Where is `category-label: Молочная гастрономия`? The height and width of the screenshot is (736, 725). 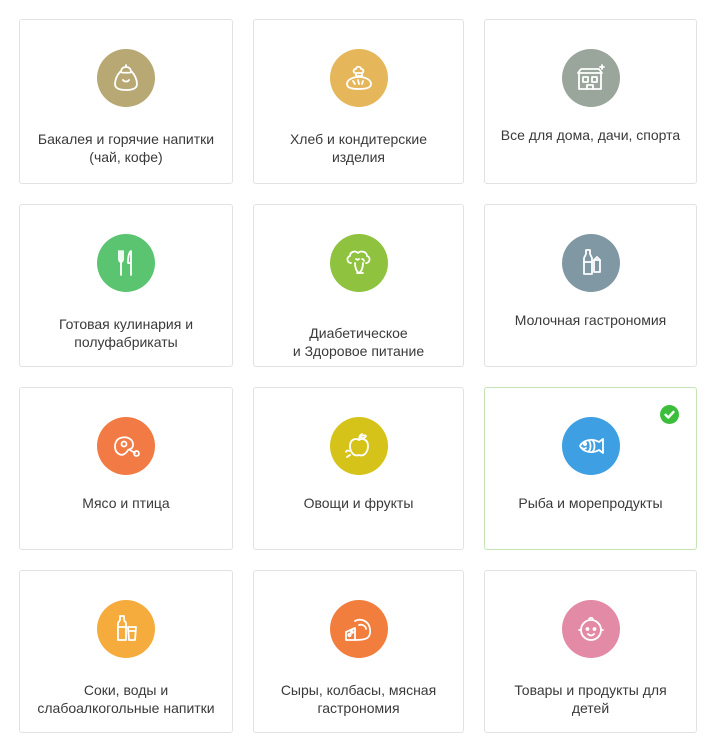 category-label: Молочная гастрономия is located at coordinates (590, 320).